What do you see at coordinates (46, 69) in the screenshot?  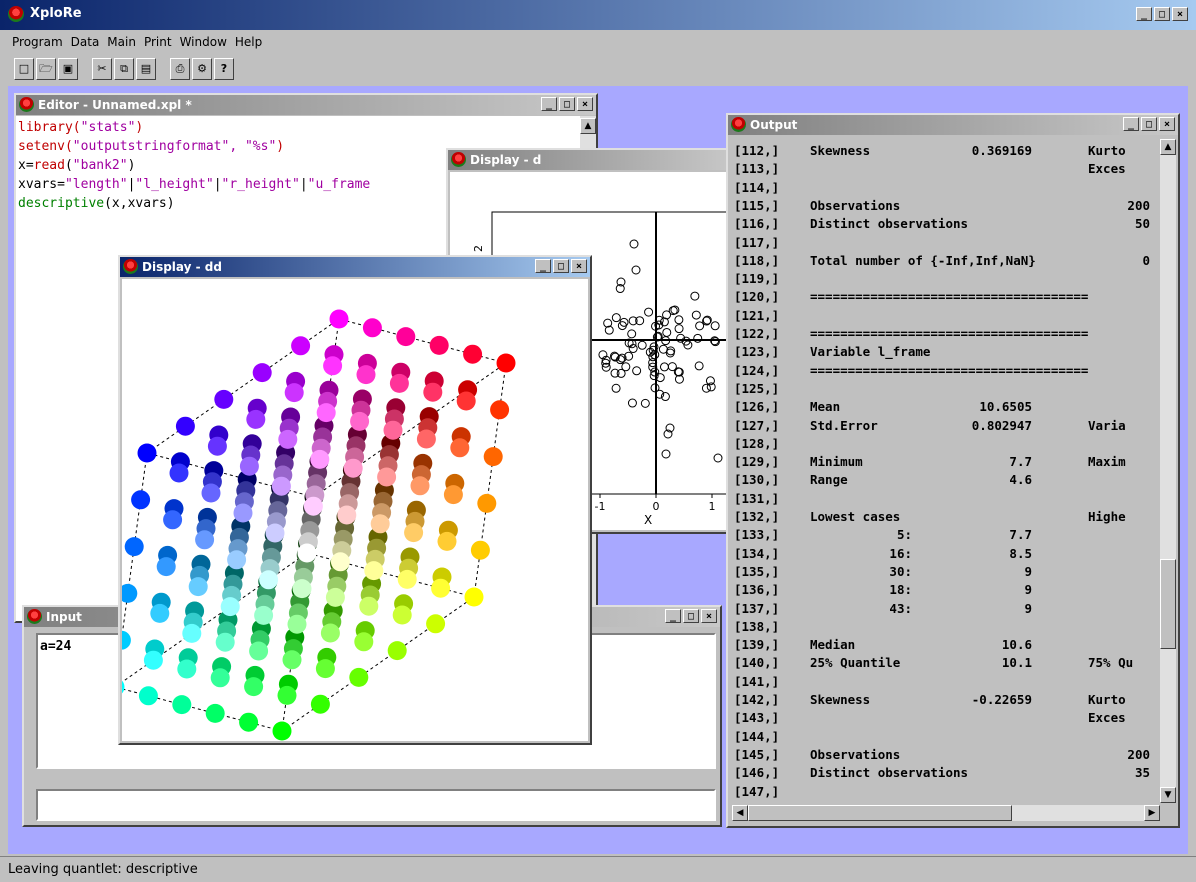 I see `open-folder-icon: 🗁` at bounding box center [46, 69].